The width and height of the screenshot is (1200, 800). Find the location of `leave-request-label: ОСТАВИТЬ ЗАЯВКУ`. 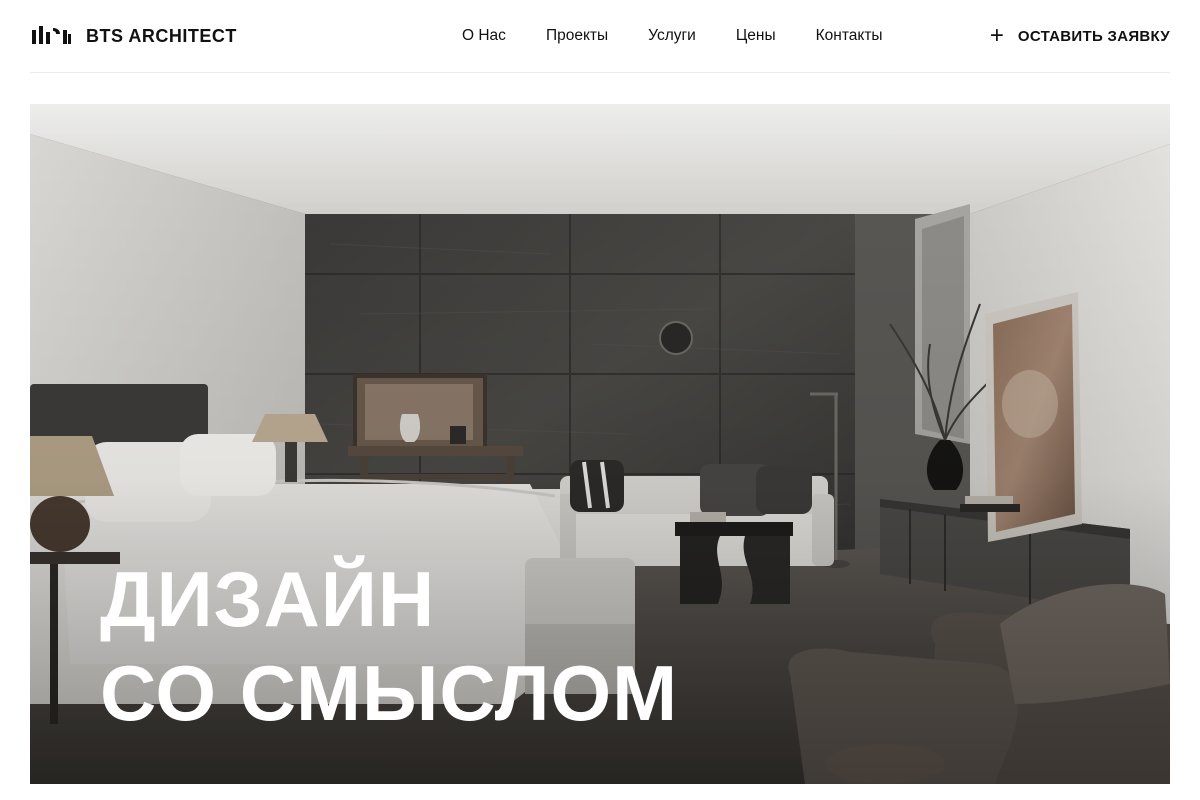

leave-request-label: ОСТАВИТЬ ЗАЯВКУ is located at coordinates (1093, 36).